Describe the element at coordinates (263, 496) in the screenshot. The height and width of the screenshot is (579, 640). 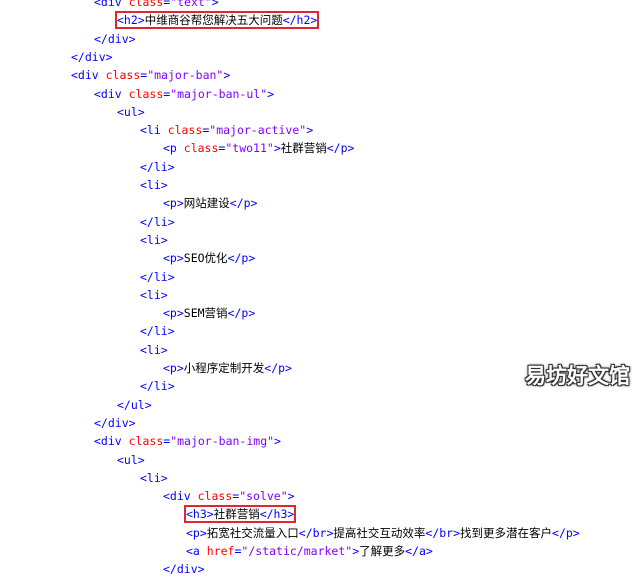
I see `code-token-val: "solve"` at that location.